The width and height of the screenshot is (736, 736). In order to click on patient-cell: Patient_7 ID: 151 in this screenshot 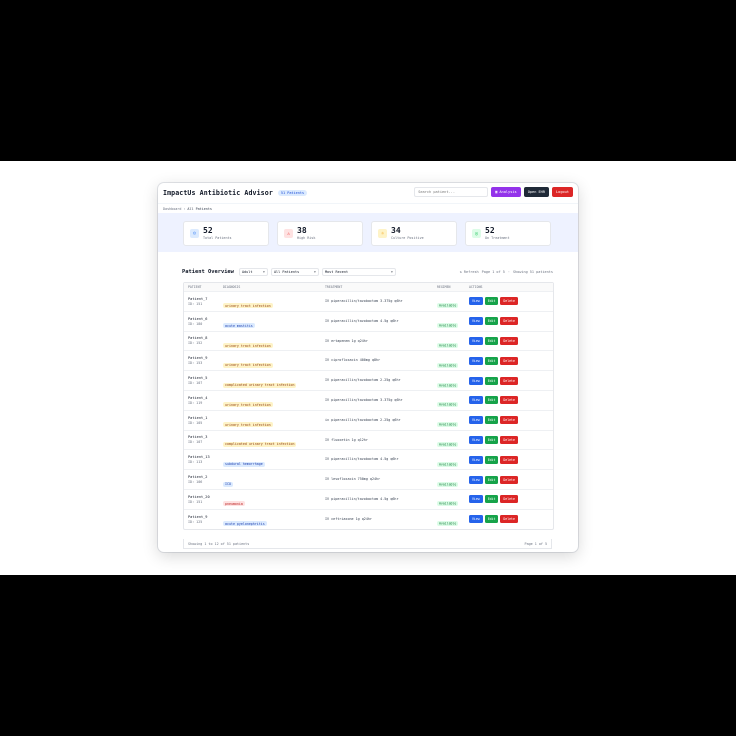, I will do `click(203, 301)`.